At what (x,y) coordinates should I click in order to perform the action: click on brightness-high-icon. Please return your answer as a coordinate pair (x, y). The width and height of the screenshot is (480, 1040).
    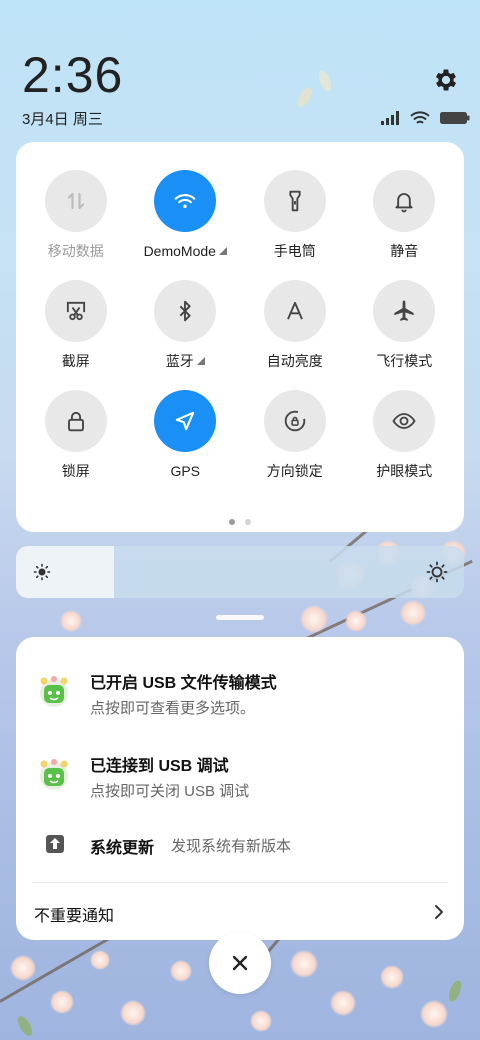
    Looking at the image, I should click on (437, 572).